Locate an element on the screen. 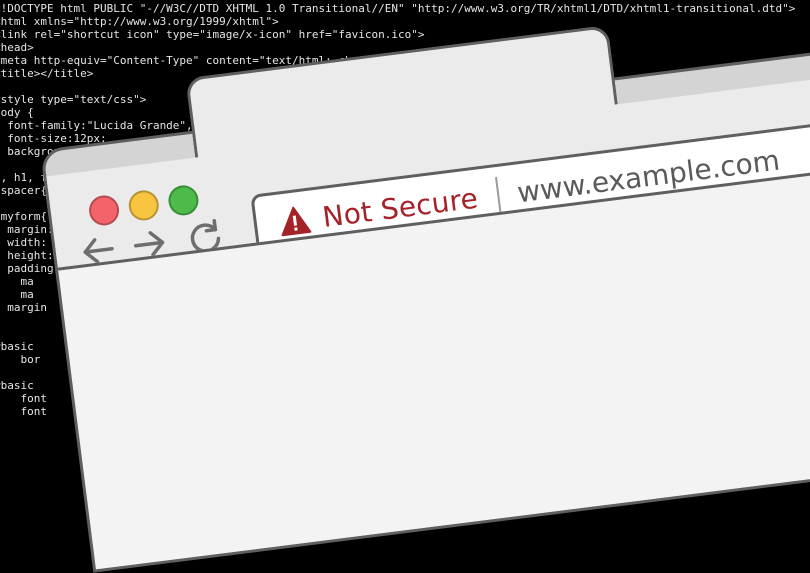 The image size is (810, 573). address-divider is located at coordinates (498, 194).